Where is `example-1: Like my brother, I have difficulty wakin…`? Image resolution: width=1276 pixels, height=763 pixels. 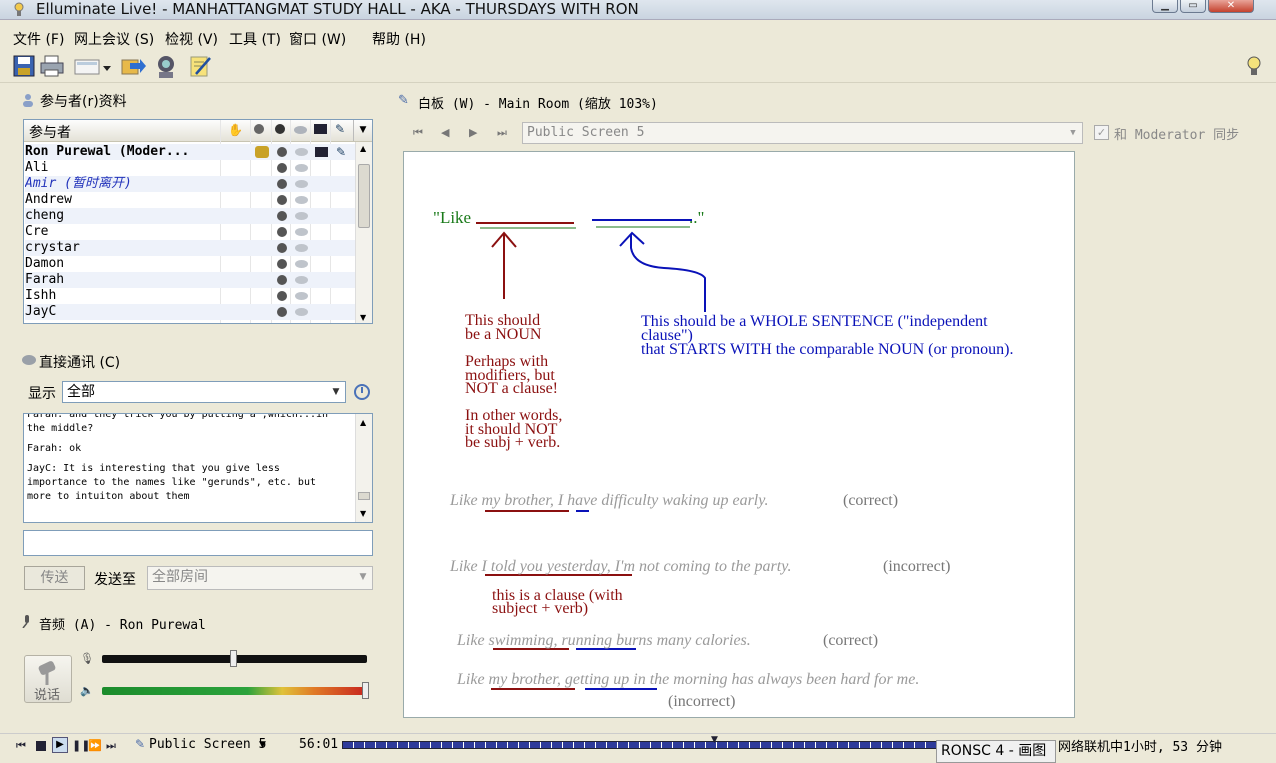 example-1: Like my brother, I have difficulty wakin… is located at coordinates (609, 501).